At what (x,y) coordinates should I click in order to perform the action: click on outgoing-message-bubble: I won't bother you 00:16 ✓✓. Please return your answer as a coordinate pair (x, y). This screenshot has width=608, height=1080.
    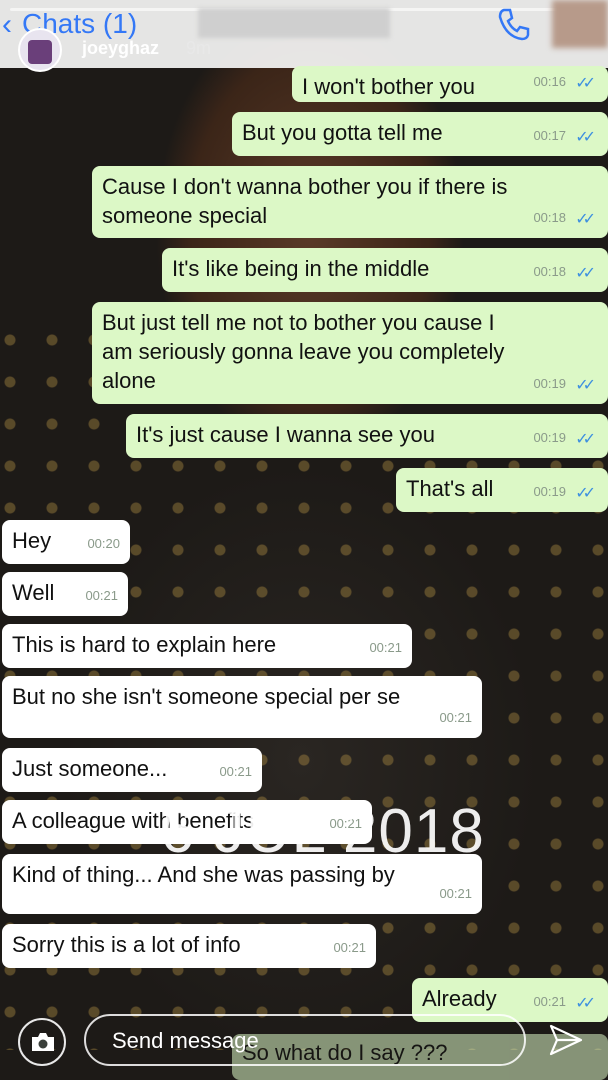
    Looking at the image, I should click on (450, 84).